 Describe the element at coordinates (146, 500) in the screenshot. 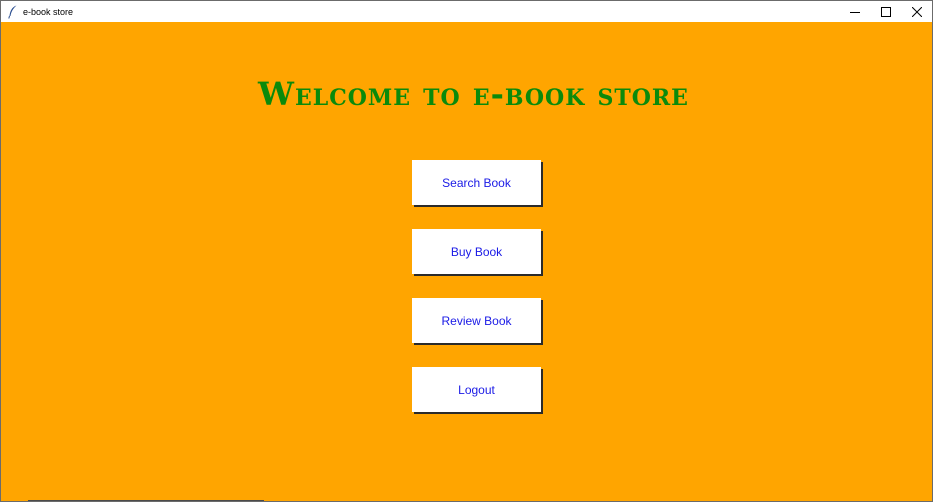

I see `bottom-divider` at that location.